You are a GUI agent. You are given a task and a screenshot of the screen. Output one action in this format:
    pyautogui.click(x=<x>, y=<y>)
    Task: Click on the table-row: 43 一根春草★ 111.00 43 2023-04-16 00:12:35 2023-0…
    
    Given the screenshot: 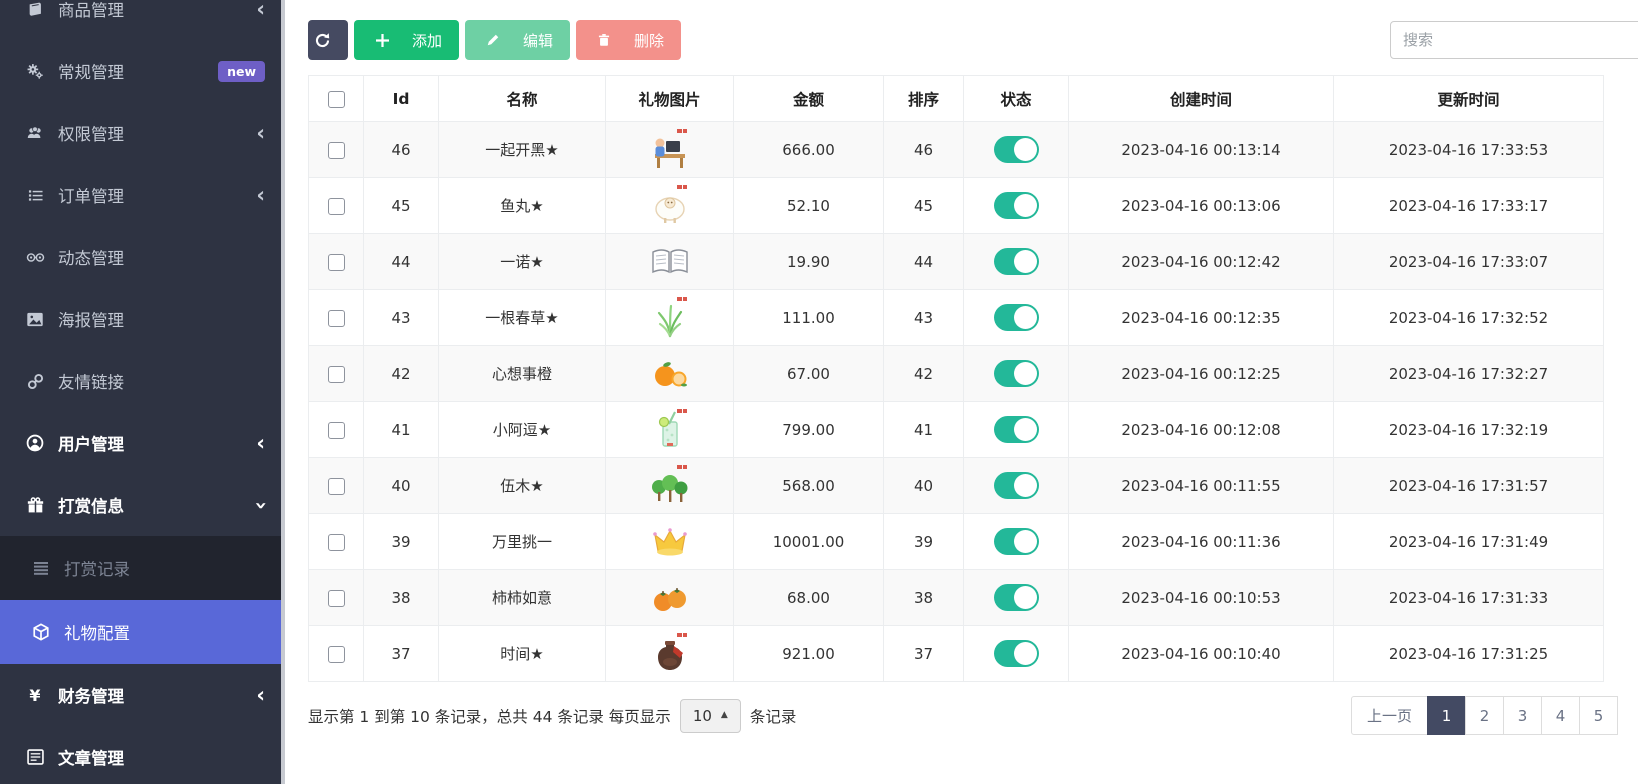 What is the action you would take?
    pyautogui.click(x=956, y=317)
    